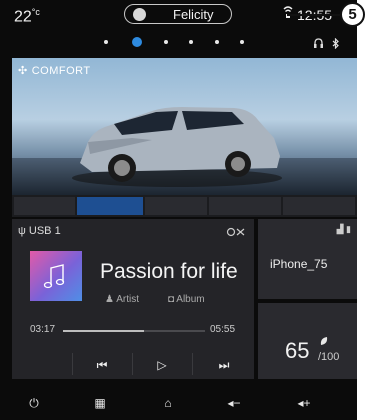 The image size is (369, 420). What do you see at coordinates (23, 231) in the screenshot?
I see `usb-icon: ψ` at bounding box center [23, 231].